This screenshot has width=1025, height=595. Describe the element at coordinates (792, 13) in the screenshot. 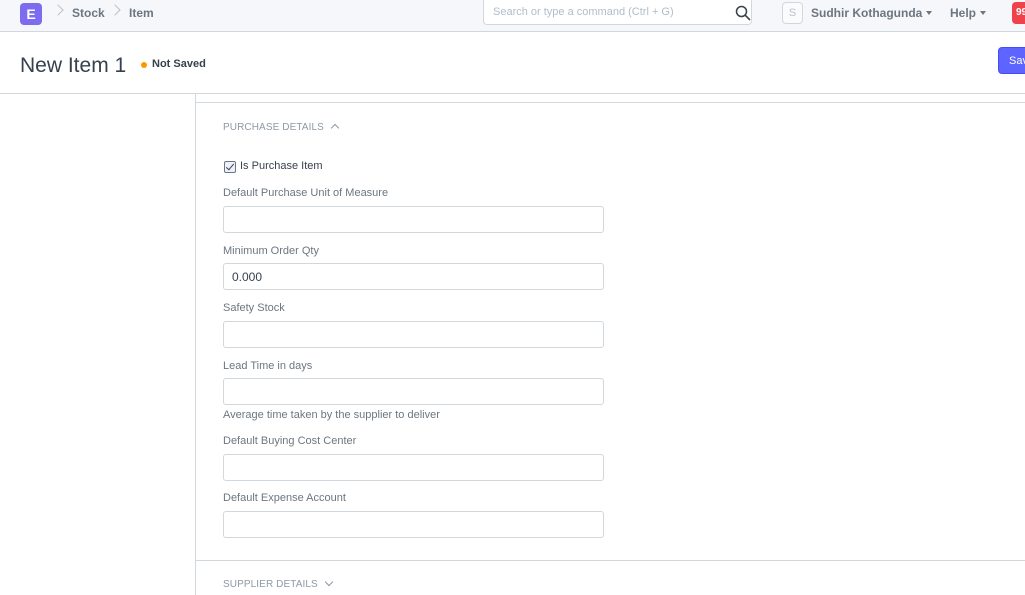

I see `avatar: S` at that location.